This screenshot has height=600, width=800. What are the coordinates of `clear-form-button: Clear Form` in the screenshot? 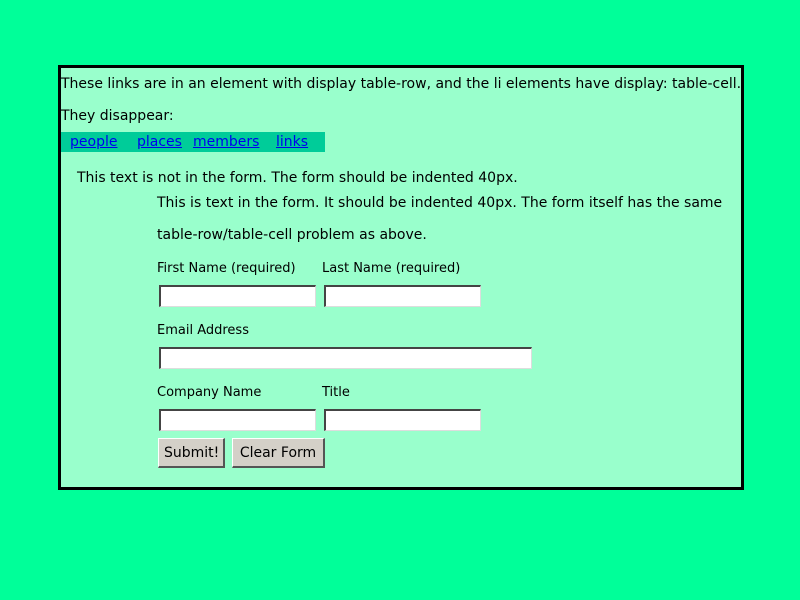 It's located at (278, 453).